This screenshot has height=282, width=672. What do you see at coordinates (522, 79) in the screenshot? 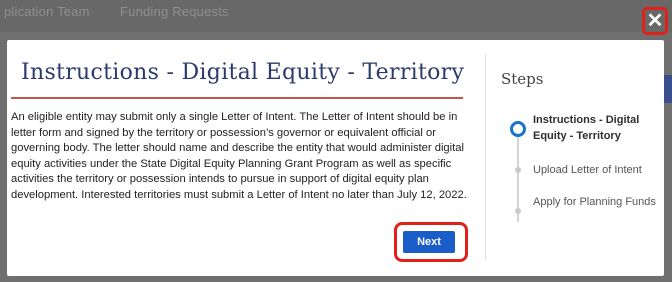
I see `steps-title: Steps` at bounding box center [522, 79].